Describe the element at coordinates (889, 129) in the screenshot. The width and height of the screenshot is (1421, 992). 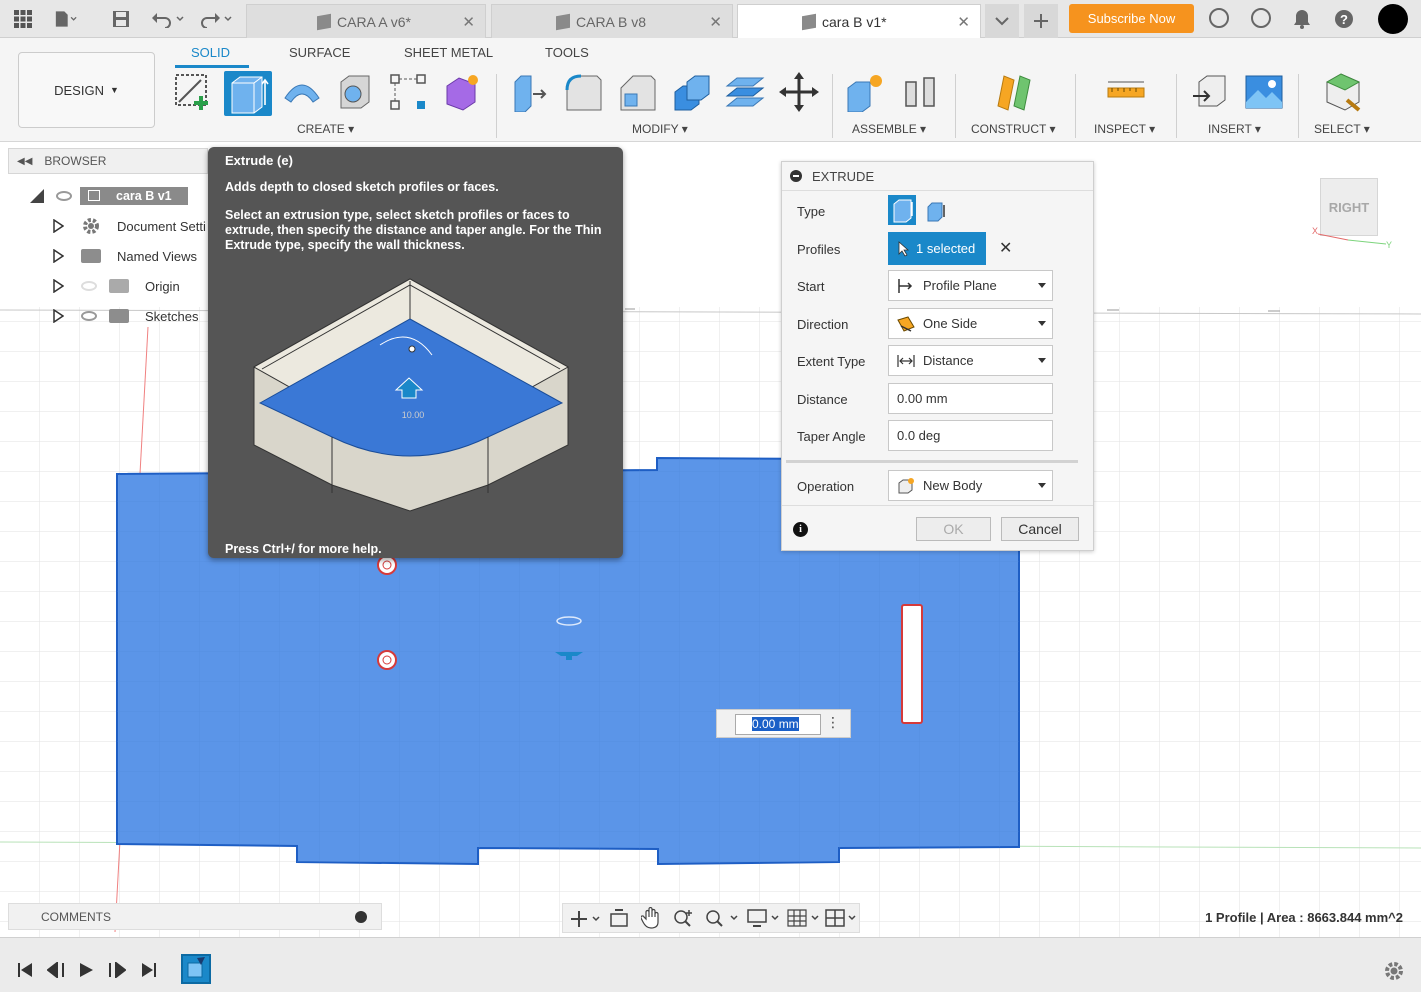
I see `group-assemble: ASSEMBLE ▾` at that location.